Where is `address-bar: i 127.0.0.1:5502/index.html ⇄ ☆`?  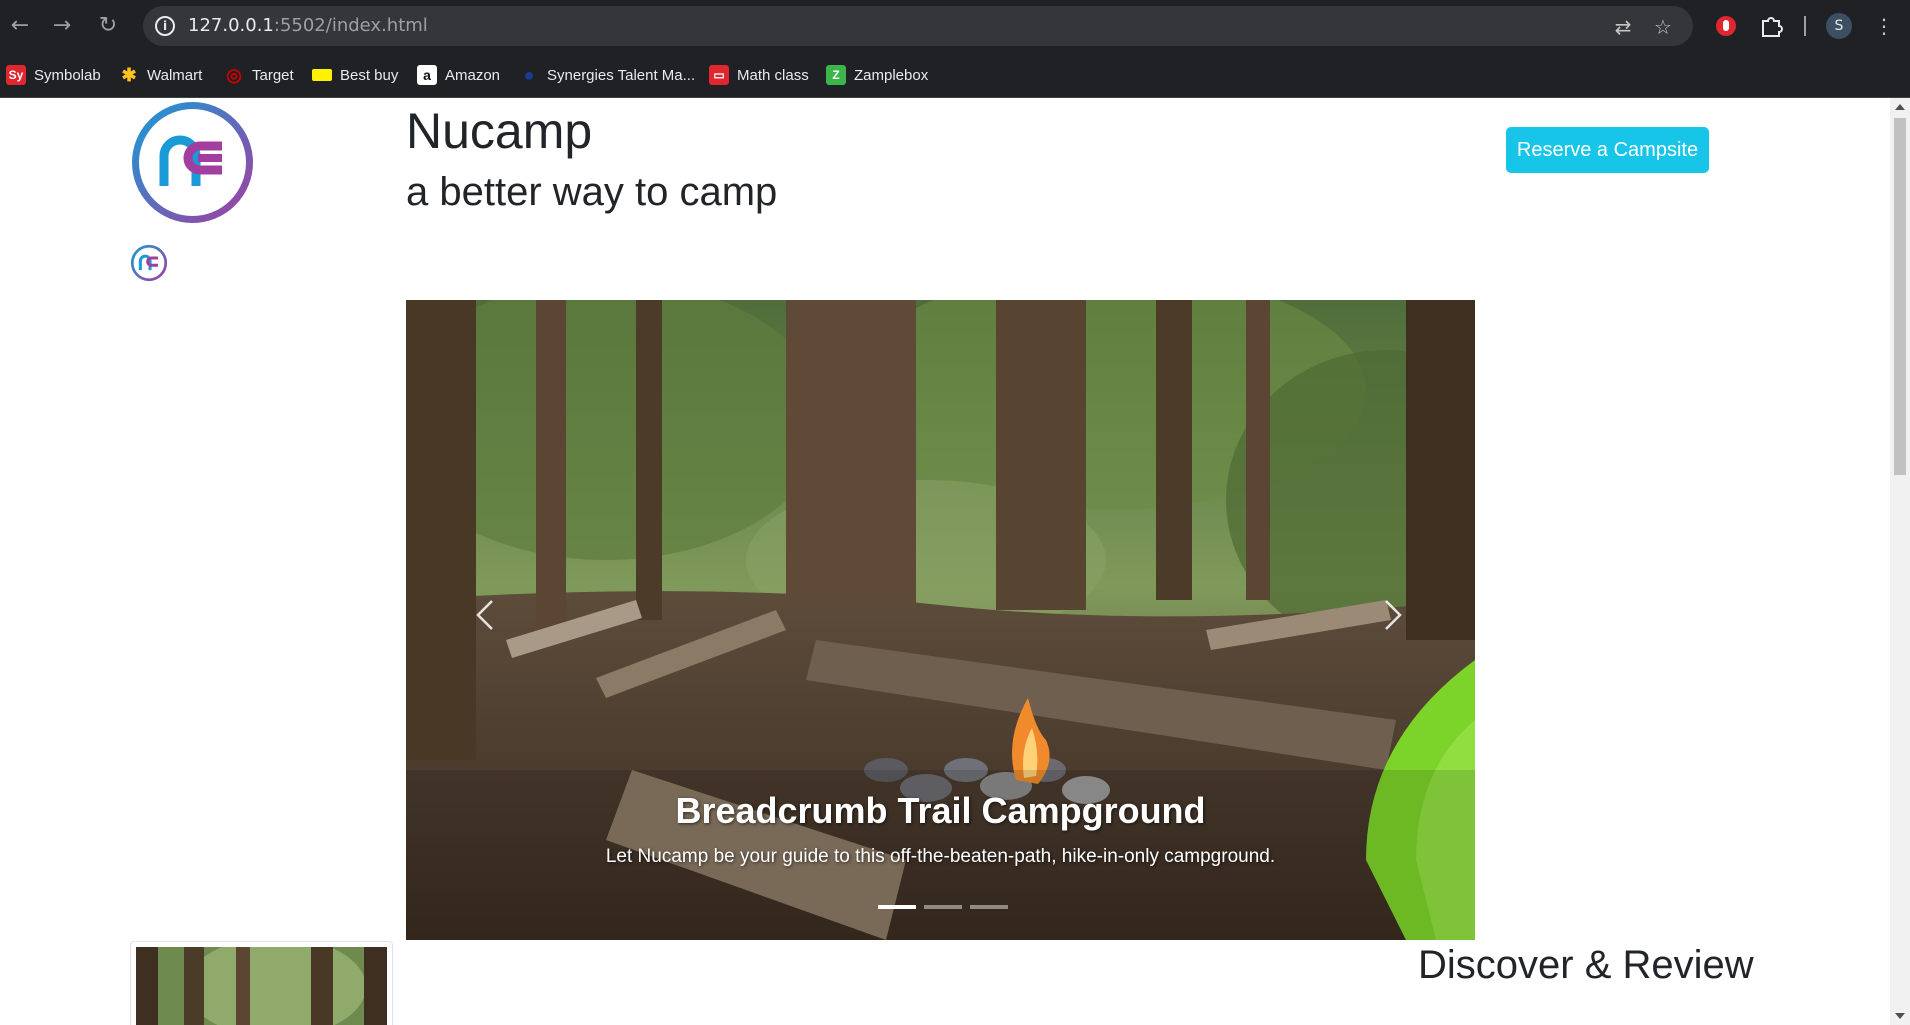 address-bar: i 127.0.0.1:5502/index.html ⇄ ☆ is located at coordinates (918, 26).